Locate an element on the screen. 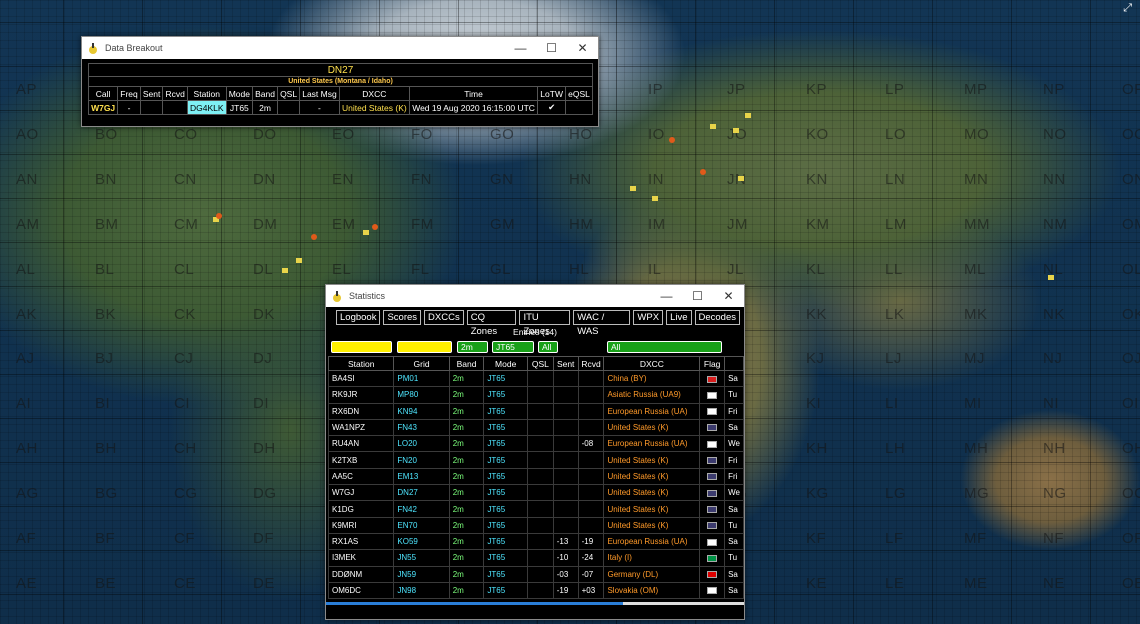 The image size is (1140, 624). grid-square-label: MP is located at coordinates (976, 89).